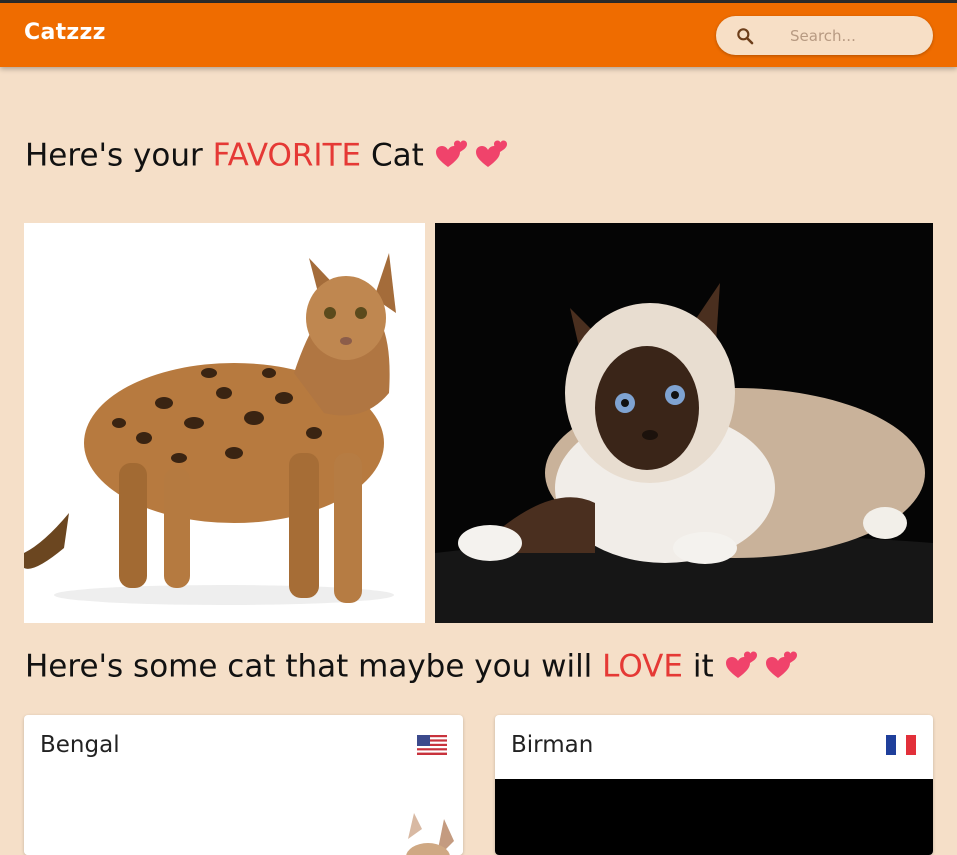  Describe the element at coordinates (287, 155) in the screenshot. I see `favorite-highlight: FAVORITE` at that location.